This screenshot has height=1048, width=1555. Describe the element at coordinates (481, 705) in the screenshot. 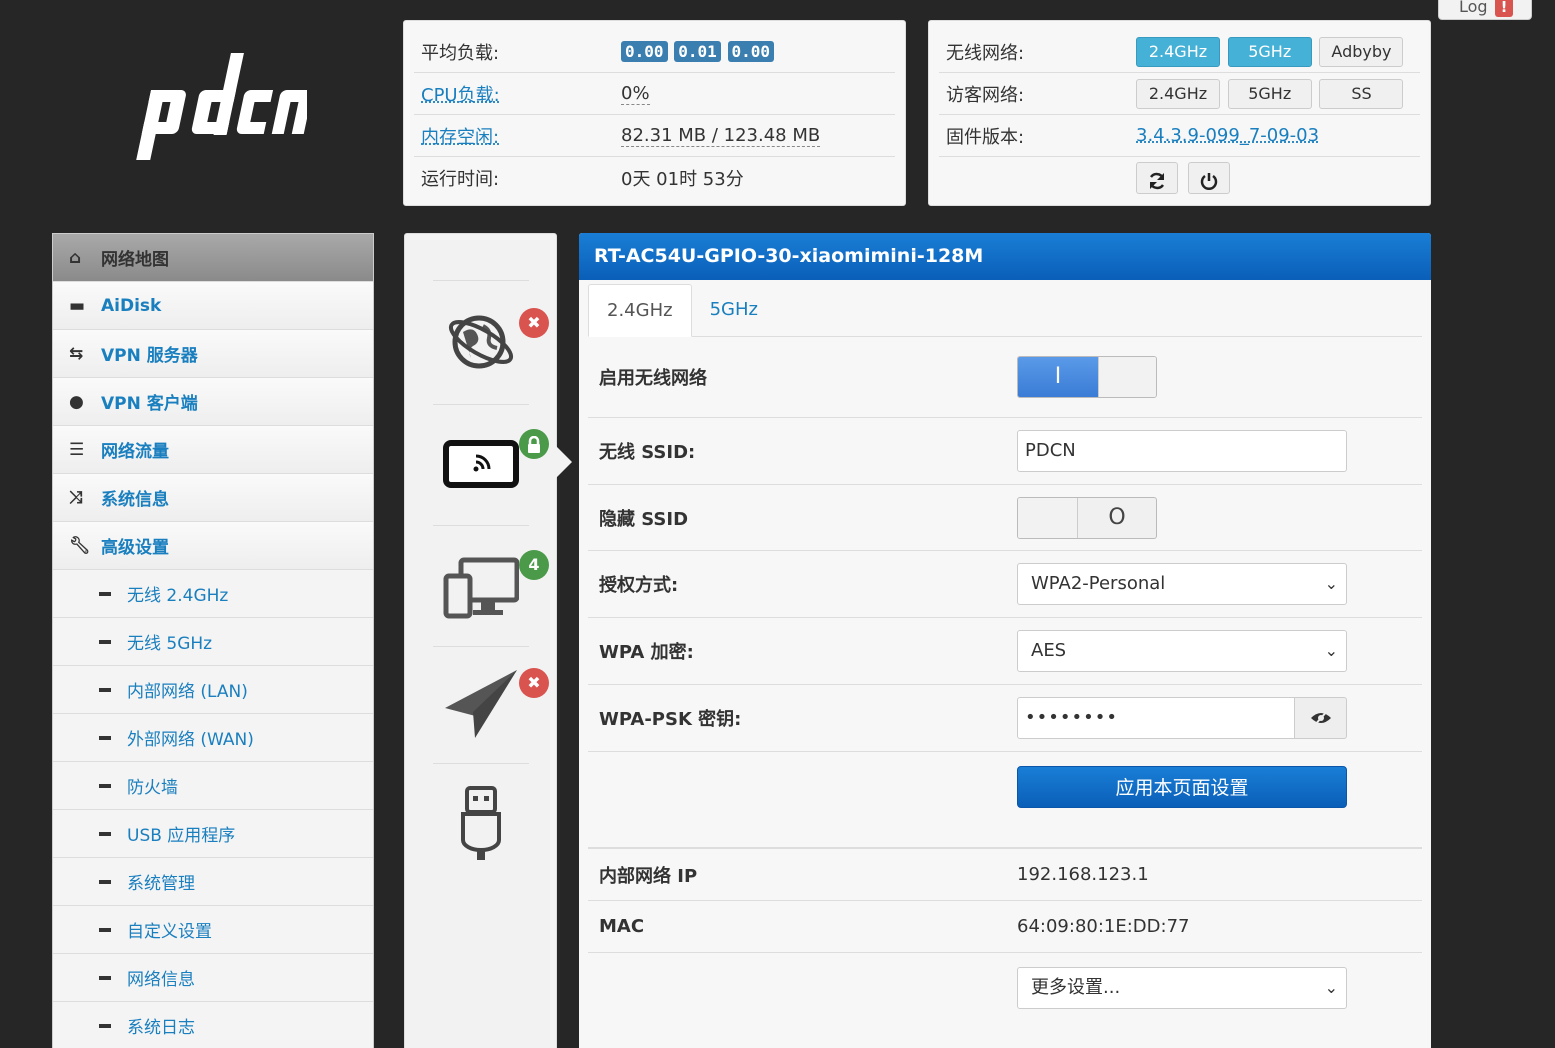

I see `vpn-paper-plane-icon` at that location.